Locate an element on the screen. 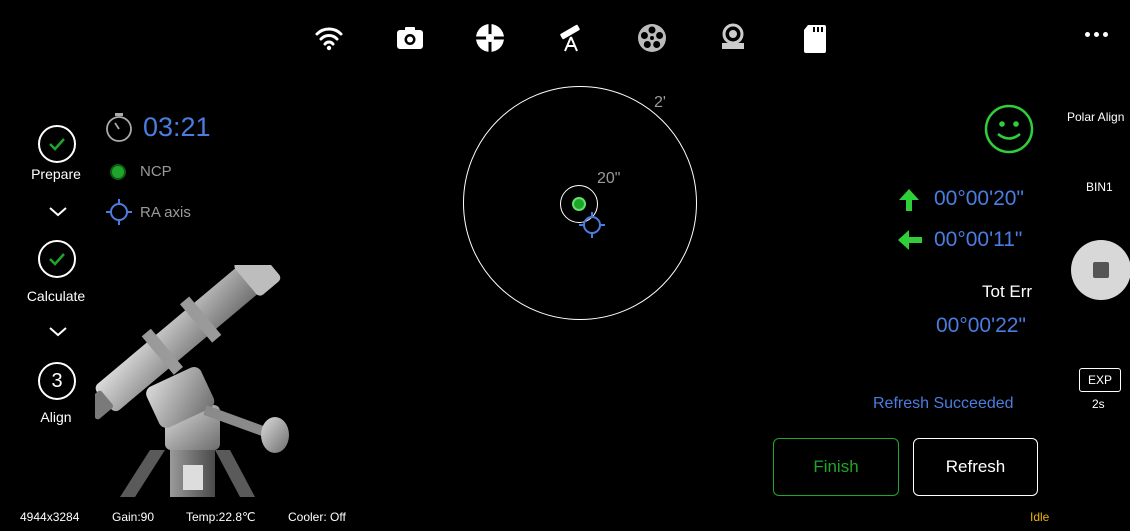  outer-circle-label: 2' is located at coordinates (660, 102).